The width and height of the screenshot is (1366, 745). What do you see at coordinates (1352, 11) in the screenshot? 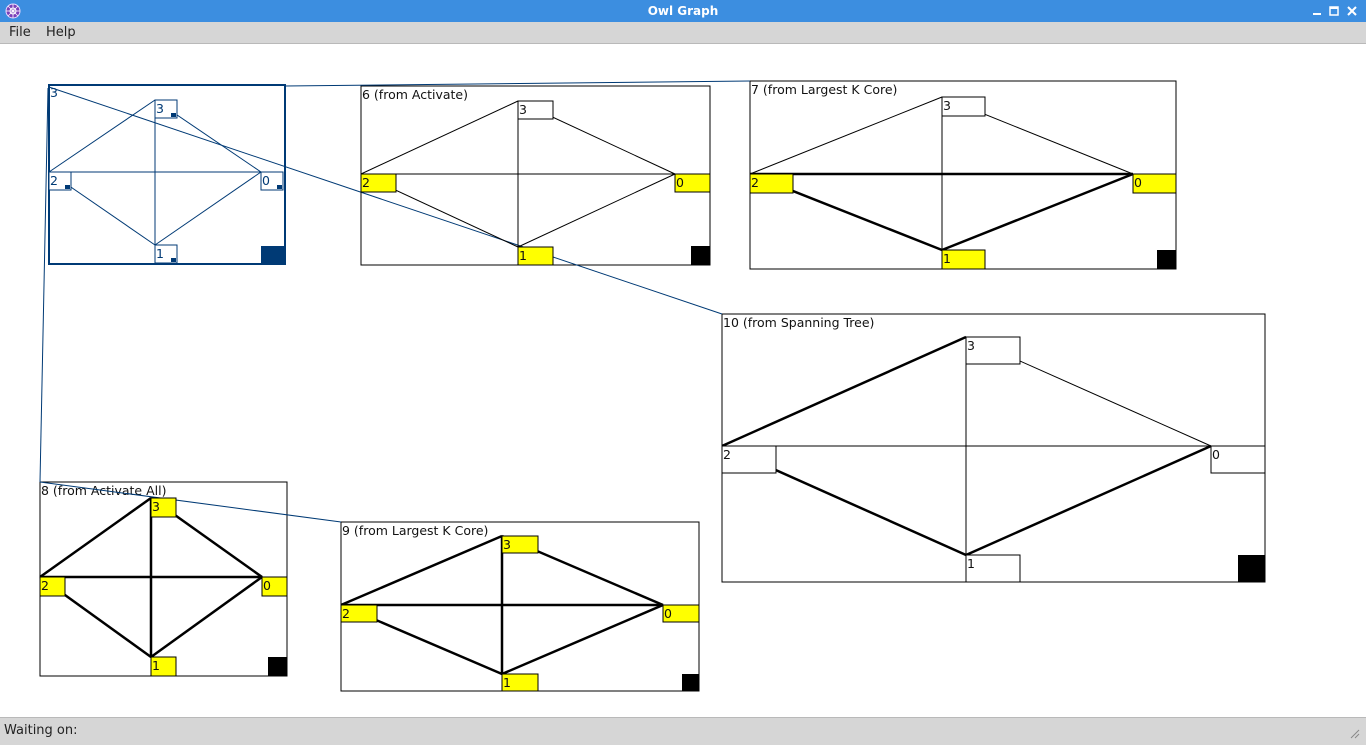
I see `close-icon` at bounding box center [1352, 11].